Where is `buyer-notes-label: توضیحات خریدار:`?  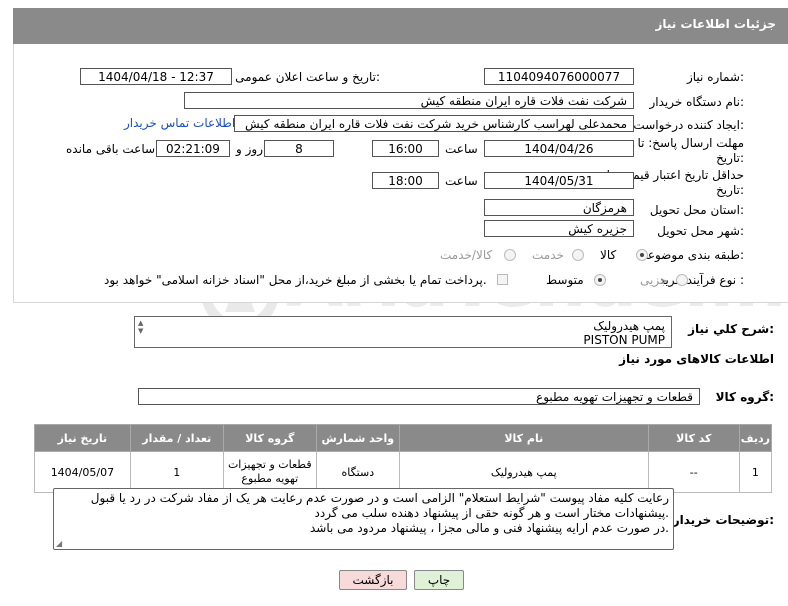 buyer-notes-label: توضیحات خریدار: is located at coordinates (723, 520).